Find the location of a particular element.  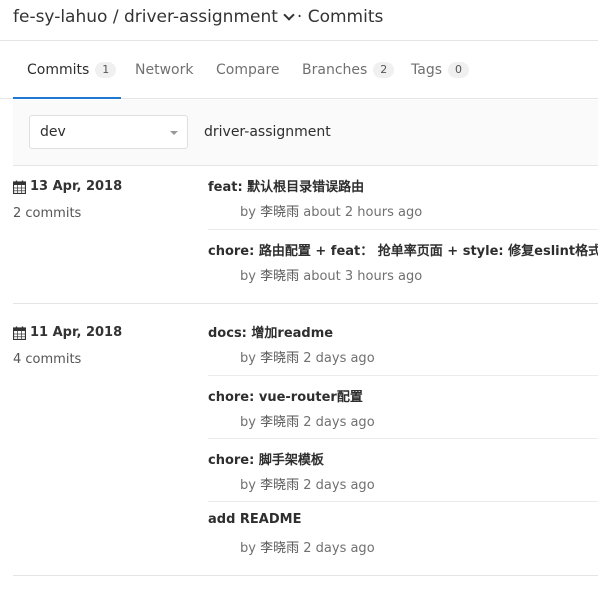

chevron-down-icon is located at coordinates (289, 15).